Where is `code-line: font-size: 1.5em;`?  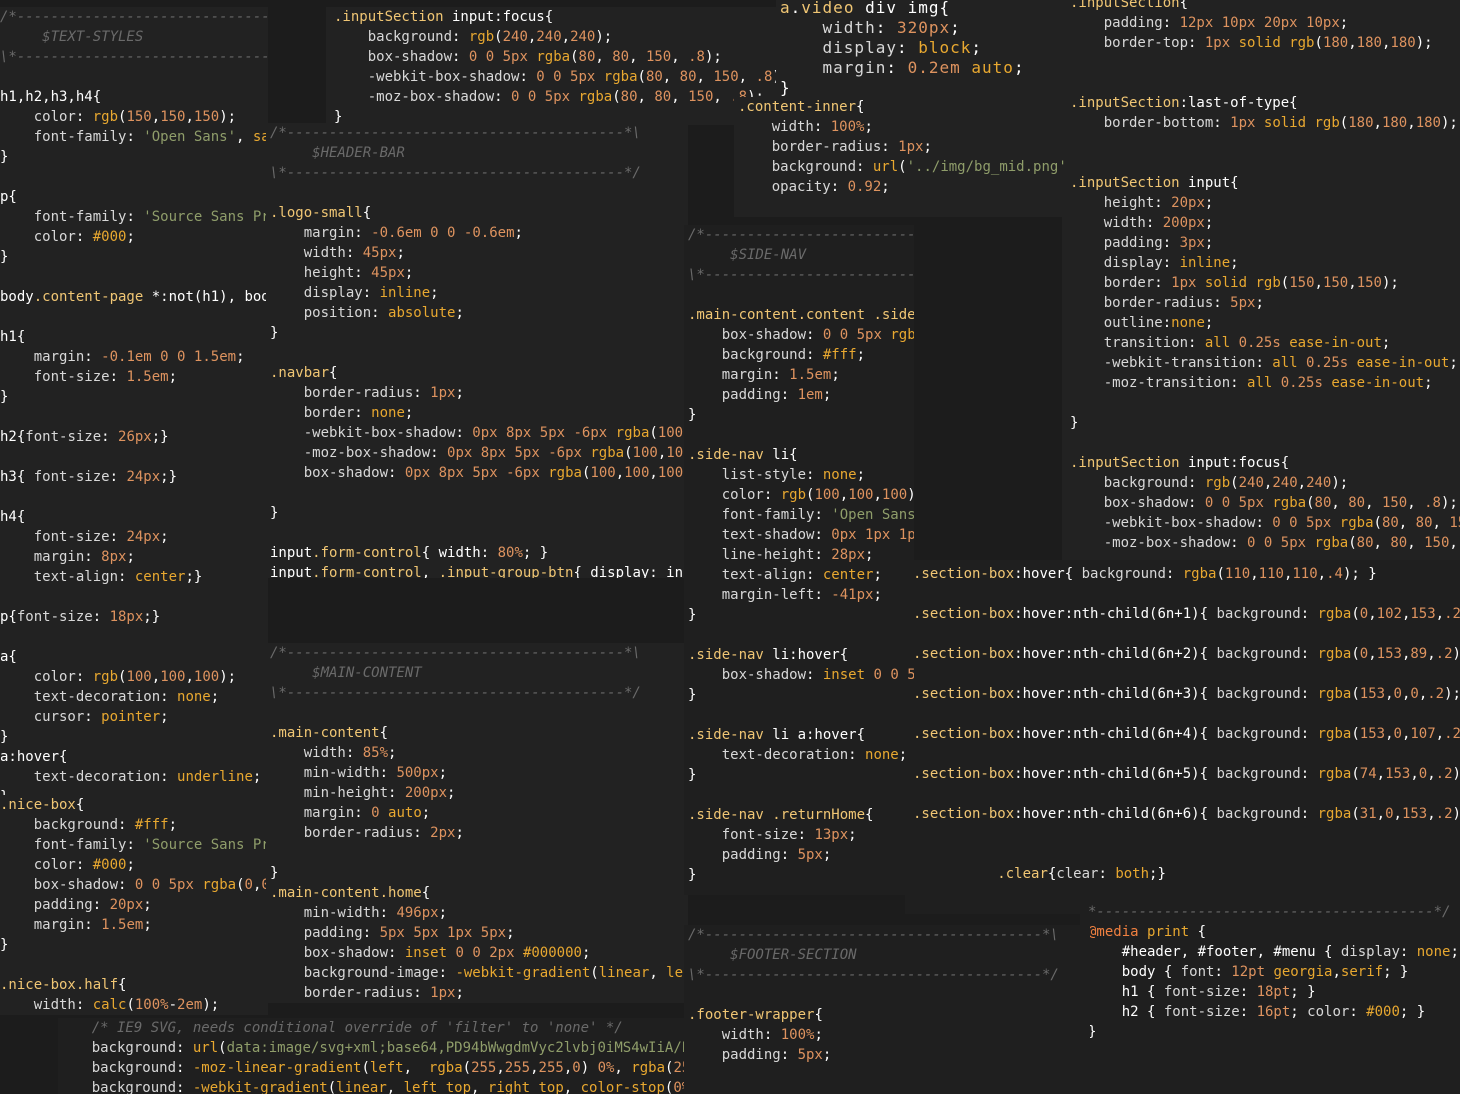 code-line: font-size: 1.5em; is located at coordinates (134, 377).